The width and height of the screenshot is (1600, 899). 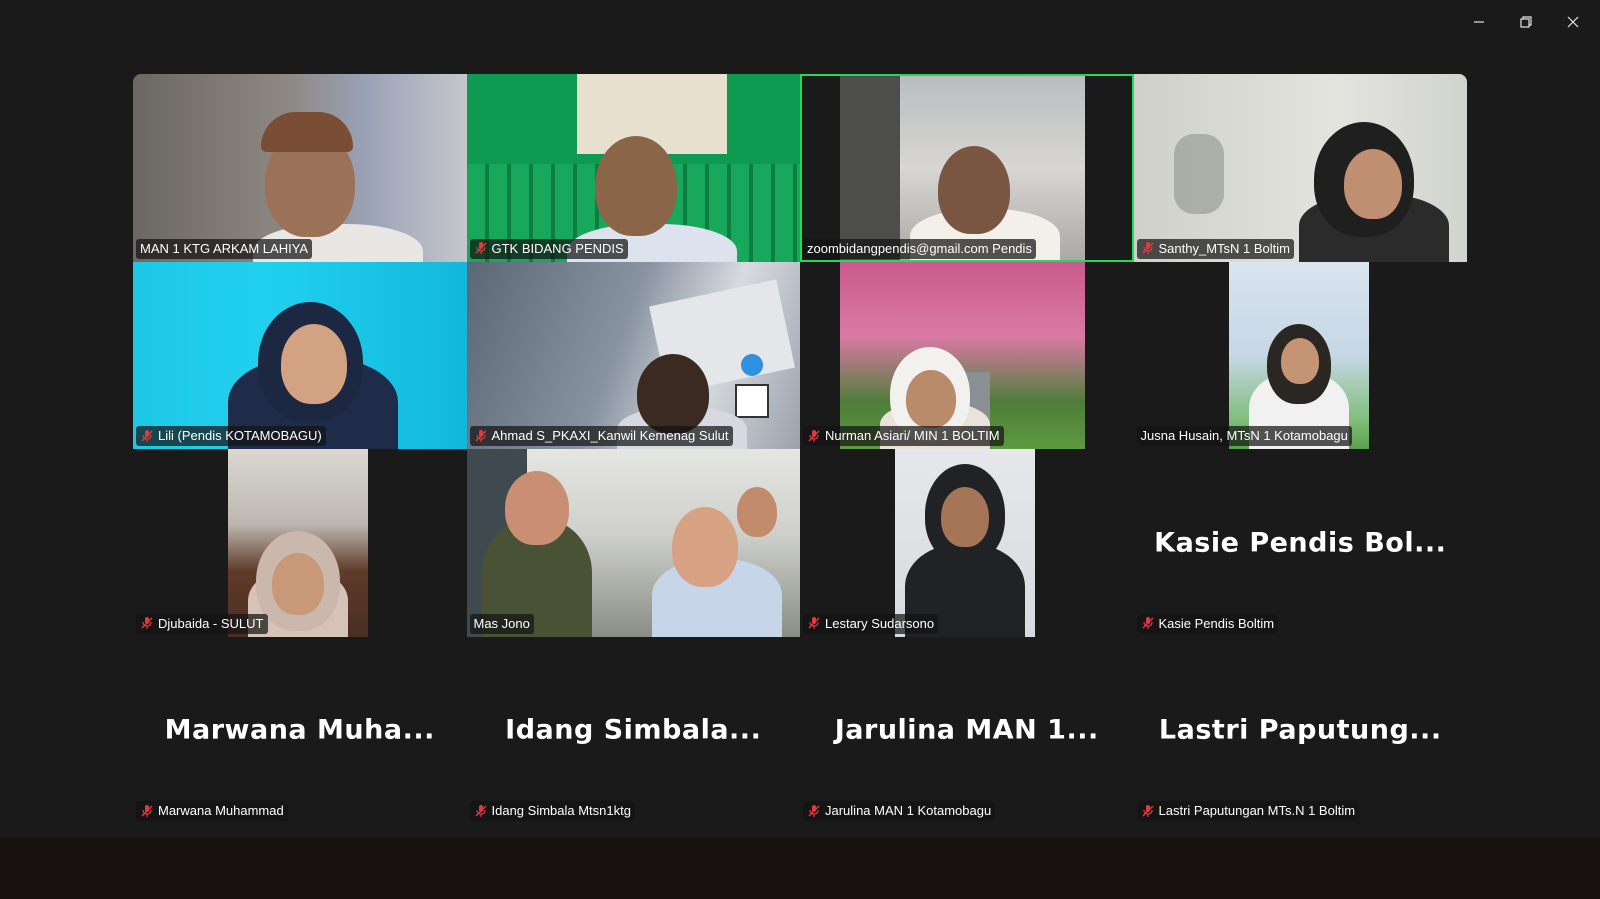 I want to click on restore-icon, so click(x=1526, y=22).